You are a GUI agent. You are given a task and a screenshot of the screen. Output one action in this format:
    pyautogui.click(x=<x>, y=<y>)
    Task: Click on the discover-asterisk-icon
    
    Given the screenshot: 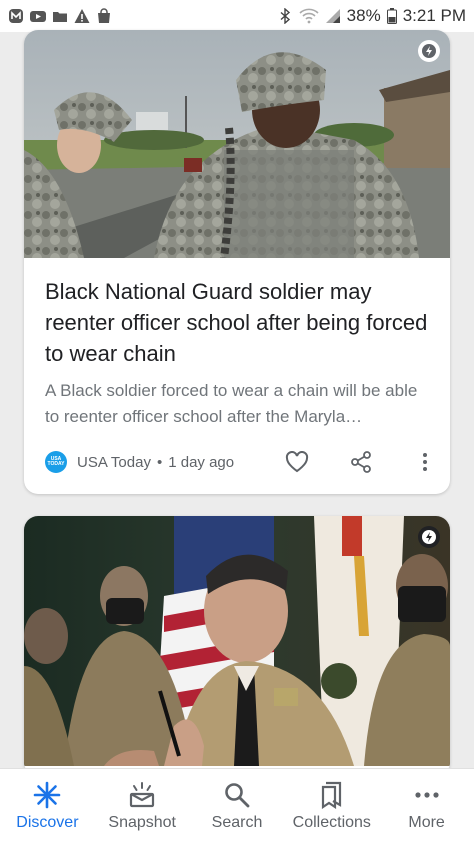 What is the action you would take?
    pyautogui.click(x=47, y=795)
    